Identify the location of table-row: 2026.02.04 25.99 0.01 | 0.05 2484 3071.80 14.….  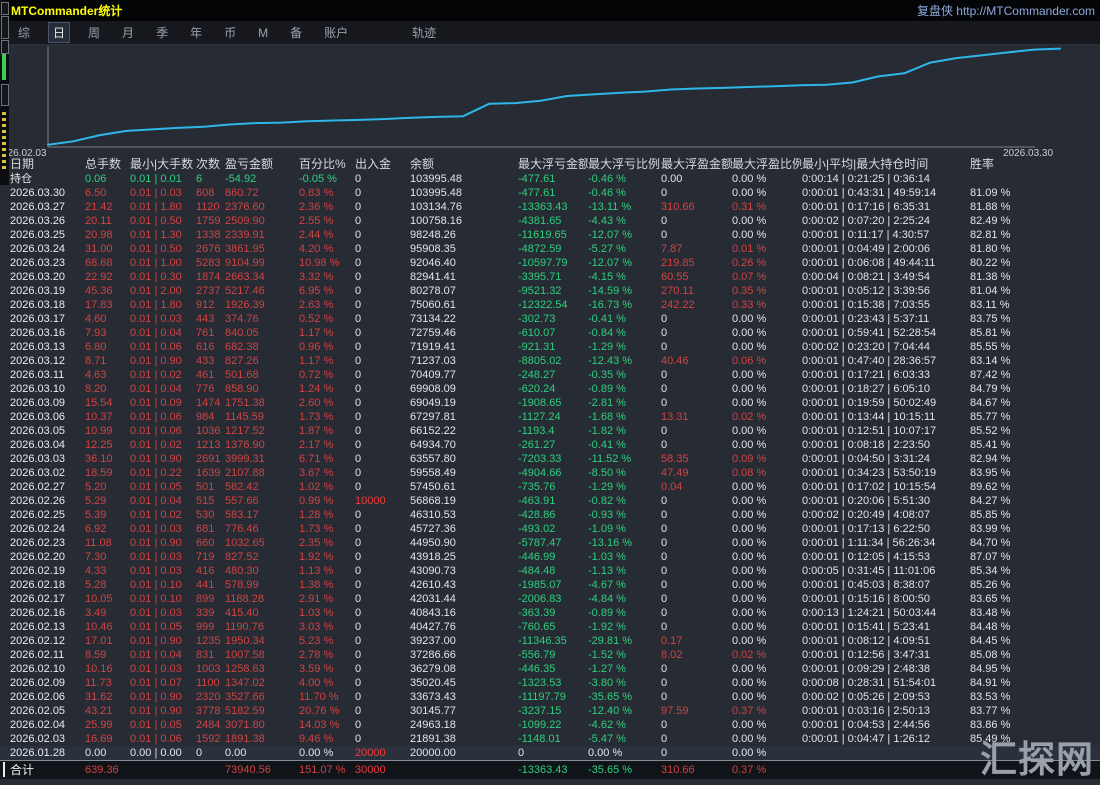
(550, 725).